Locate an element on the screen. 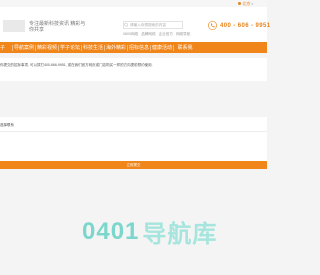 The height and width of the screenshot is (275, 320). nav-item: 海外精彩 is located at coordinates (116, 47).